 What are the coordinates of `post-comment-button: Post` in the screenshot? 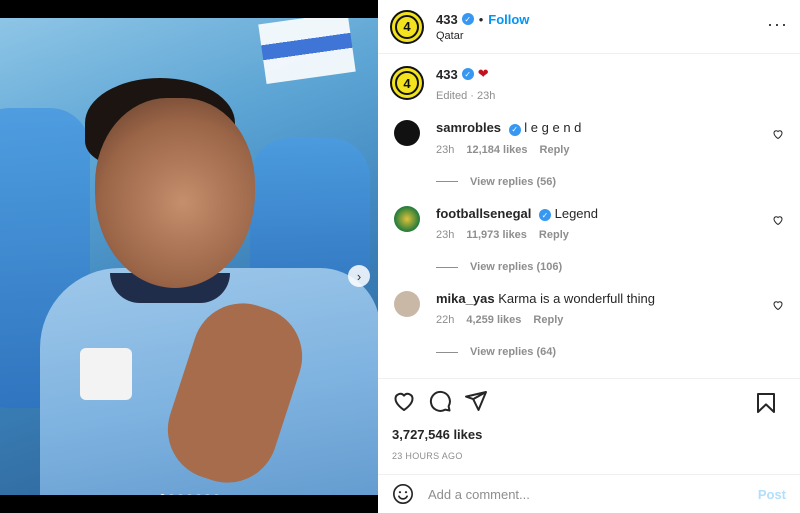 It's located at (772, 494).